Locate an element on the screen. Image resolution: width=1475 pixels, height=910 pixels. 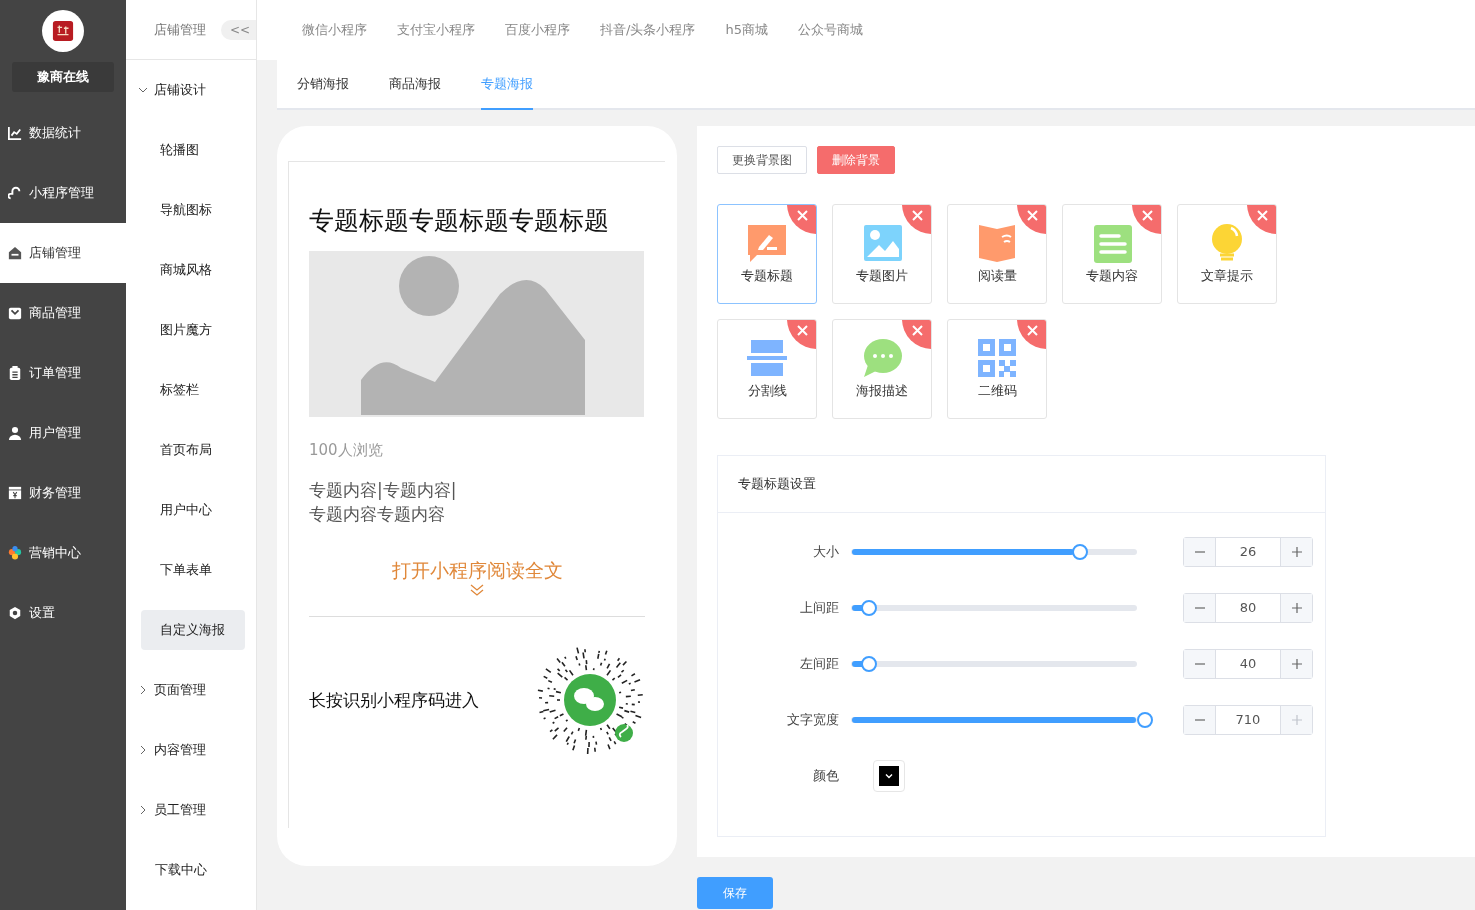
clipboard-icon is located at coordinates (15, 373).